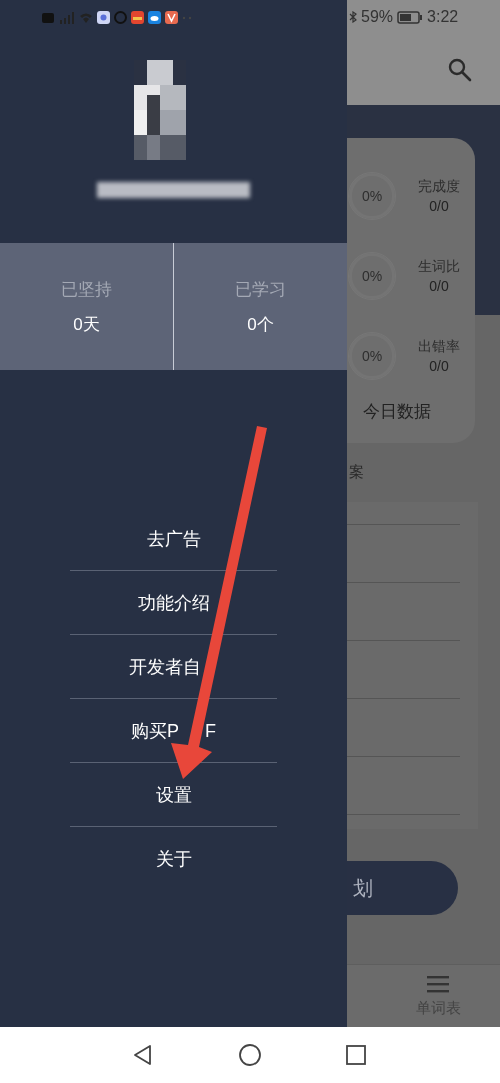 Image resolution: width=500 pixels, height=1083 pixels. I want to click on cloud-app-icon, so click(154, 17).